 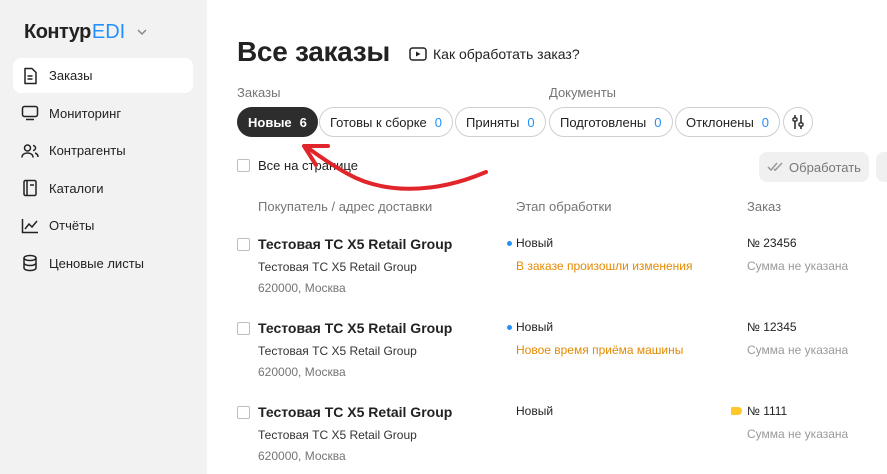 What do you see at coordinates (345, 206) in the screenshot?
I see `column-header-buyer: Покупатель / адрес доставки` at bounding box center [345, 206].